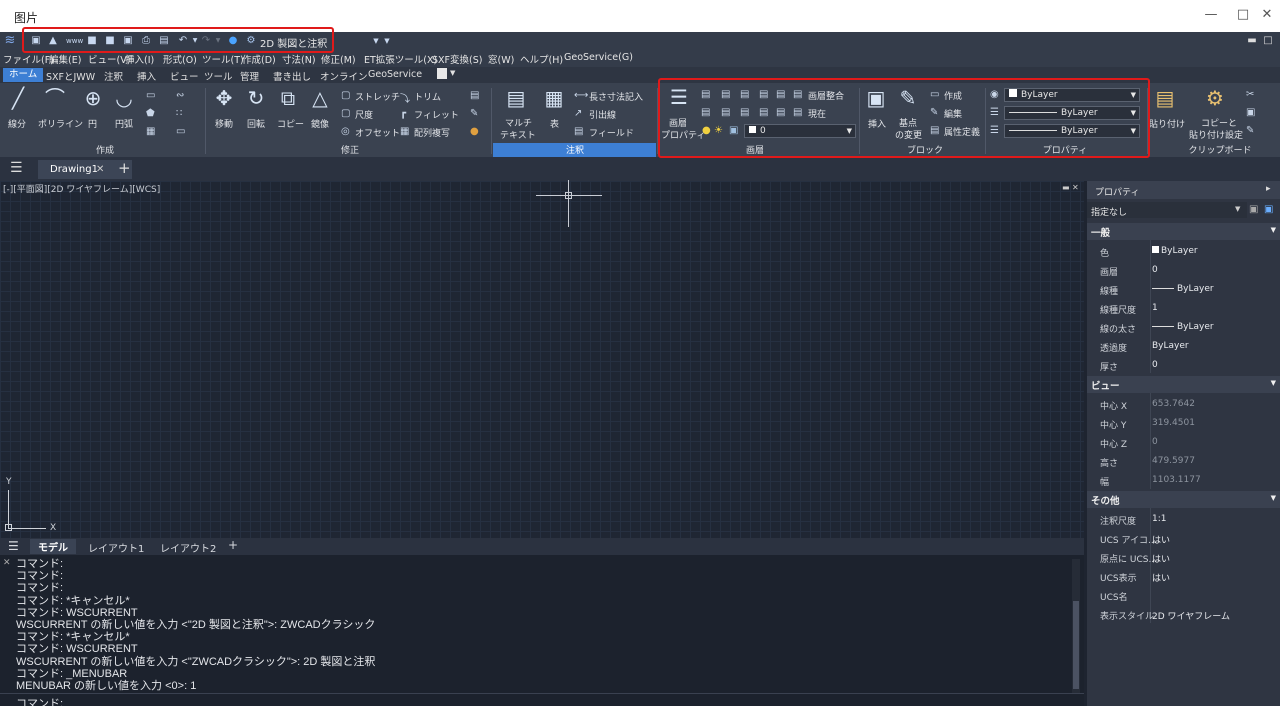 The image size is (1280, 706). Describe the element at coordinates (1220, 150) in the screenshot. I see `clipboard-panel-title: クリップボード` at that location.